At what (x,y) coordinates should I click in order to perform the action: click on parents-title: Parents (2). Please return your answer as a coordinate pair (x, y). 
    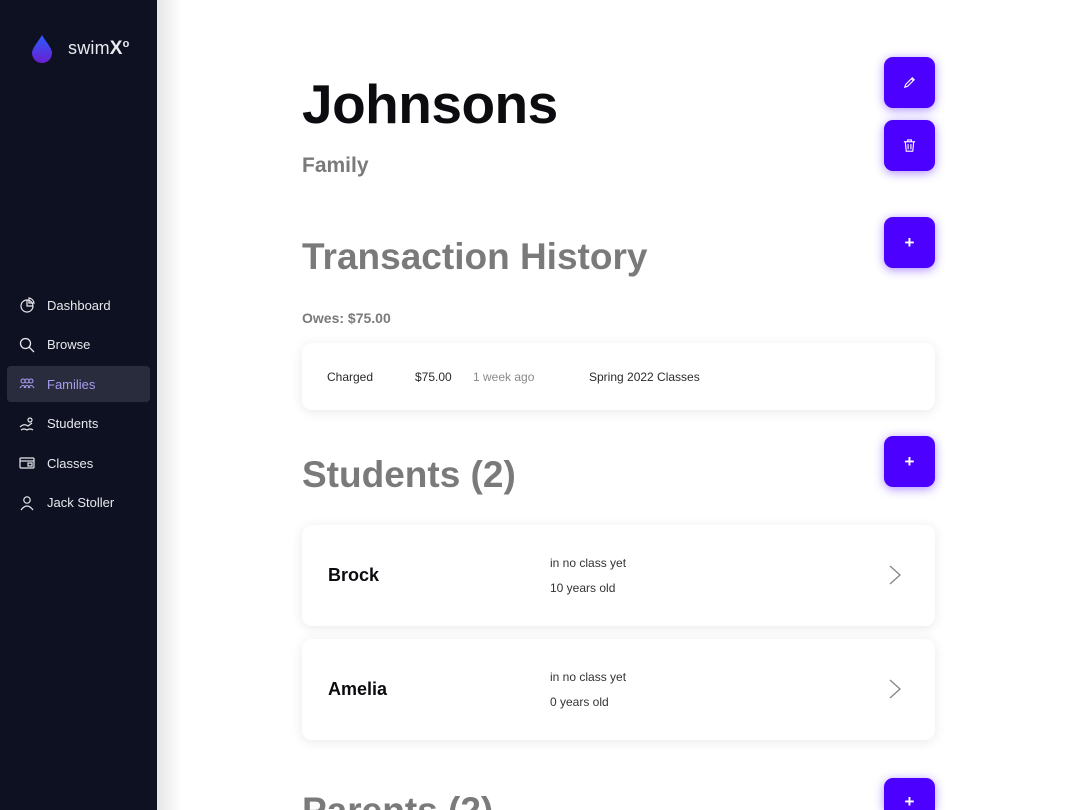
    Looking at the image, I should click on (397, 800).